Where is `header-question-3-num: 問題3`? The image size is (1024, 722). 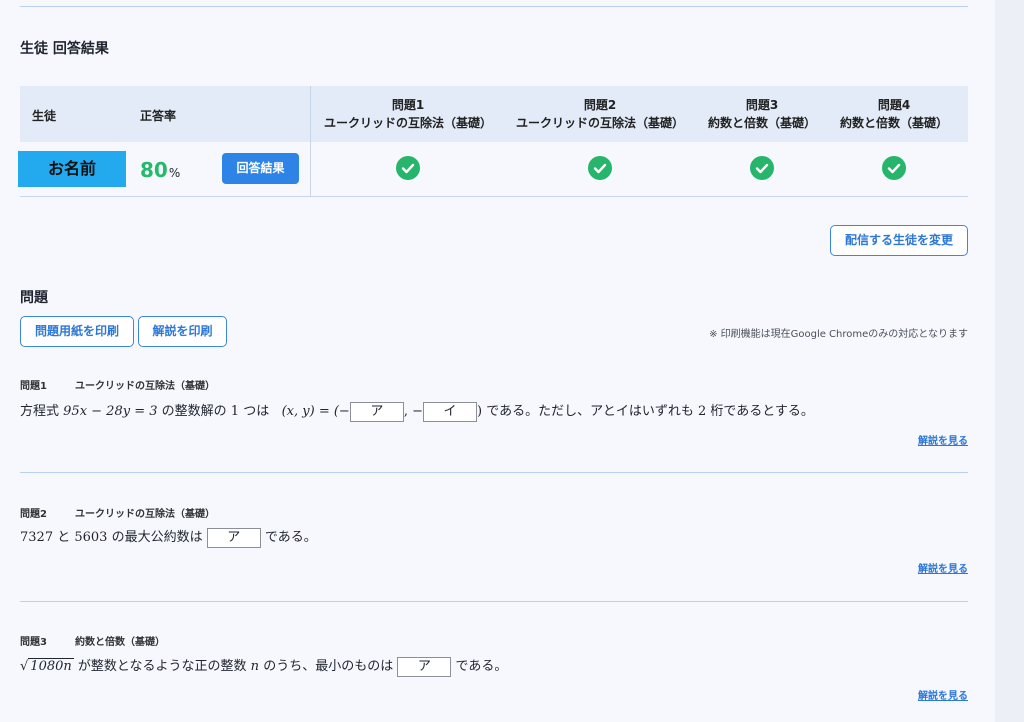
header-question-3-num: 問題3 is located at coordinates (762, 105).